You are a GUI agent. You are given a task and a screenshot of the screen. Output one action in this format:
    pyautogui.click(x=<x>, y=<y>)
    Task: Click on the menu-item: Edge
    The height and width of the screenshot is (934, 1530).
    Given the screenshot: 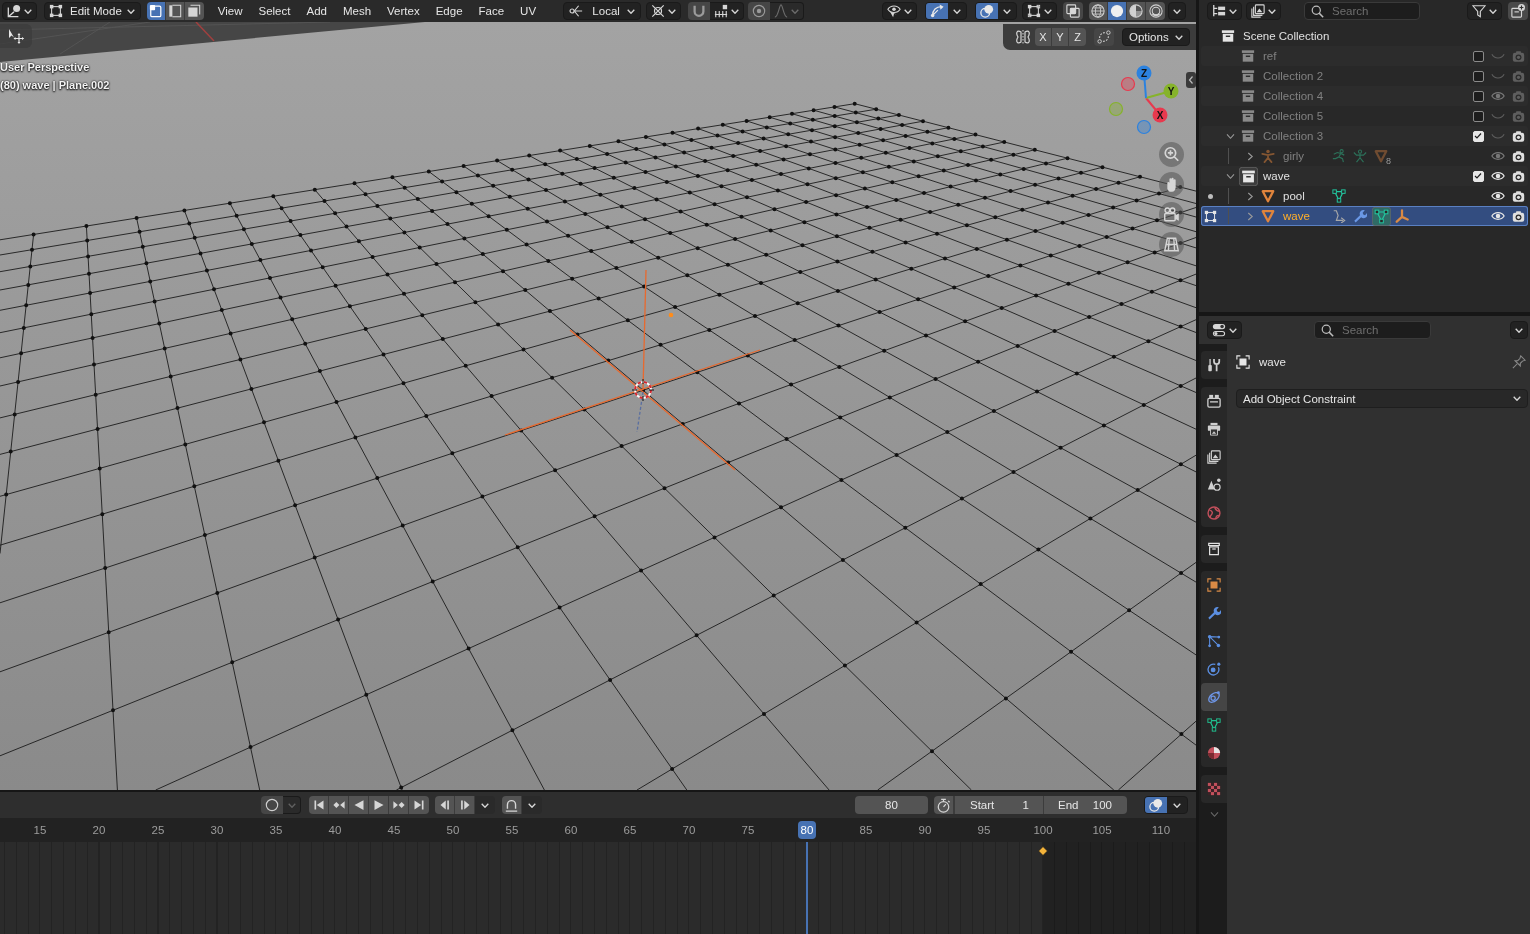 What is the action you would take?
    pyautogui.click(x=449, y=11)
    